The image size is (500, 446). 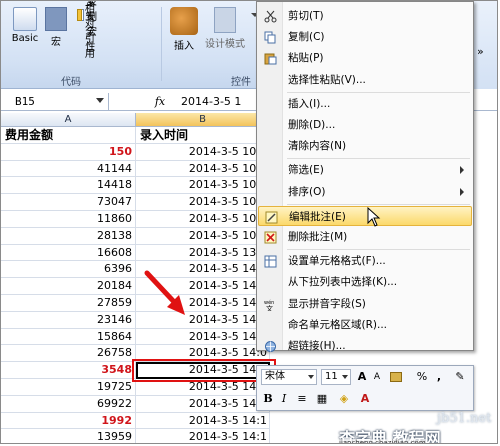 What do you see at coordinates (68, 152) in the screenshot?
I see `cell-amount: 150` at bounding box center [68, 152].